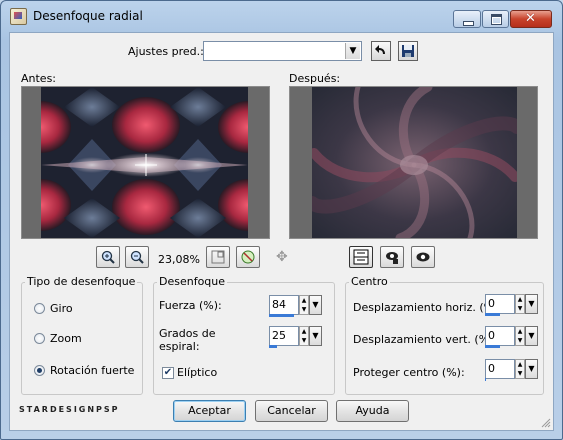 The width and height of the screenshot is (563, 440). What do you see at coordinates (166, 51) in the screenshot?
I see `presets-label: Ajustes pred.:` at bounding box center [166, 51].